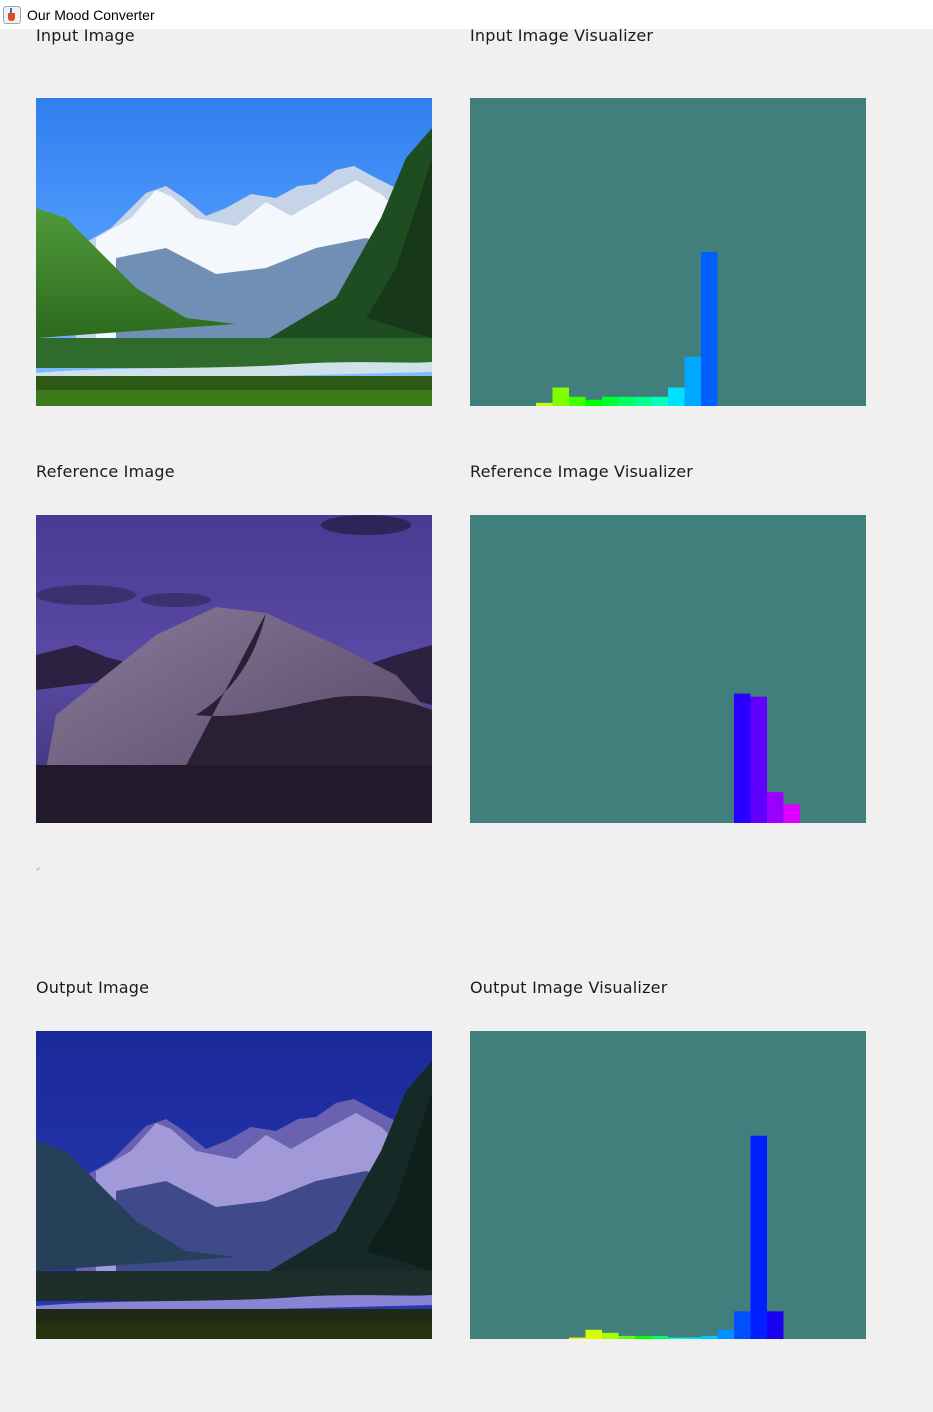 Image resolution: width=933 pixels, height=1412 pixels. I want to click on input-histogram, so click(668, 252).